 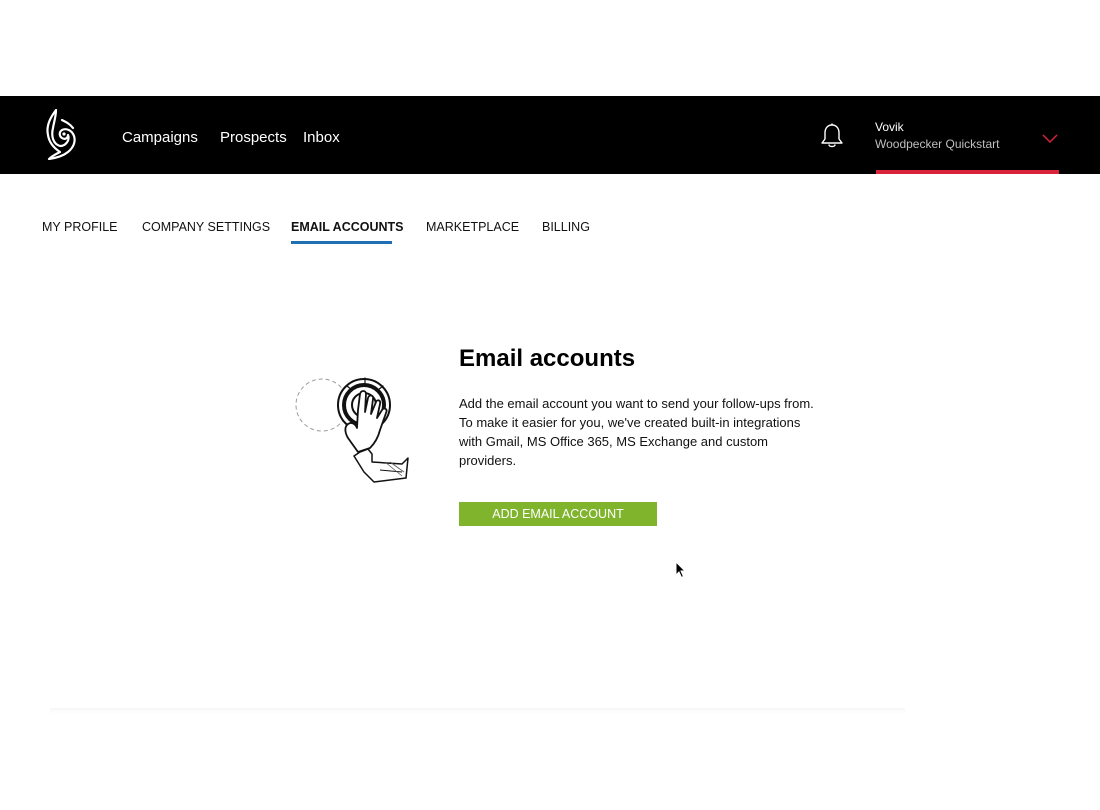 I want to click on nav-prospects: Prospects, so click(x=253, y=138).